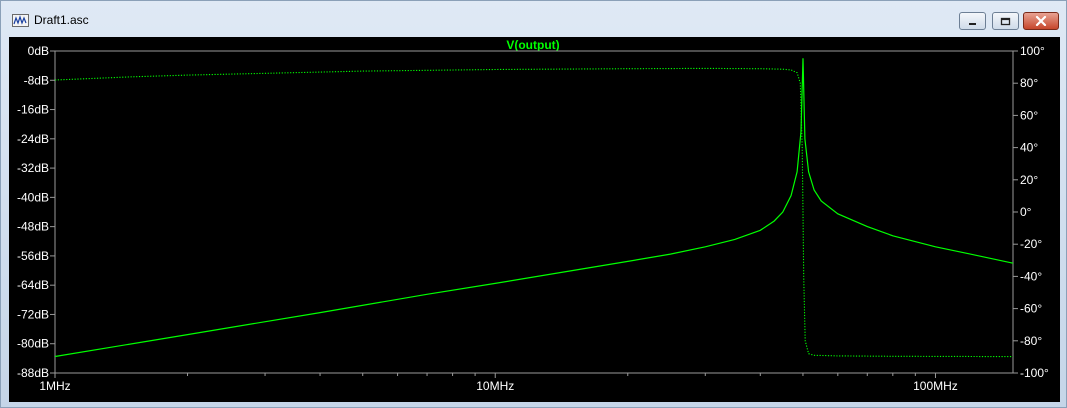 The height and width of the screenshot is (408, 1067). Describe the element at coordinates (33, 168) in the screenshot. I see `left-tick-label: -32dB` at that location.